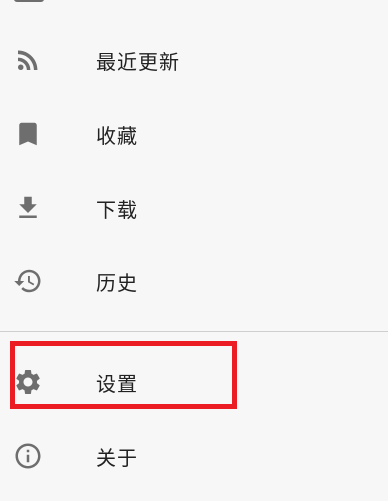  Describe the element at coordinates (194, 281) in the screenshot. I see `menu-item-history: 历史` at that location.